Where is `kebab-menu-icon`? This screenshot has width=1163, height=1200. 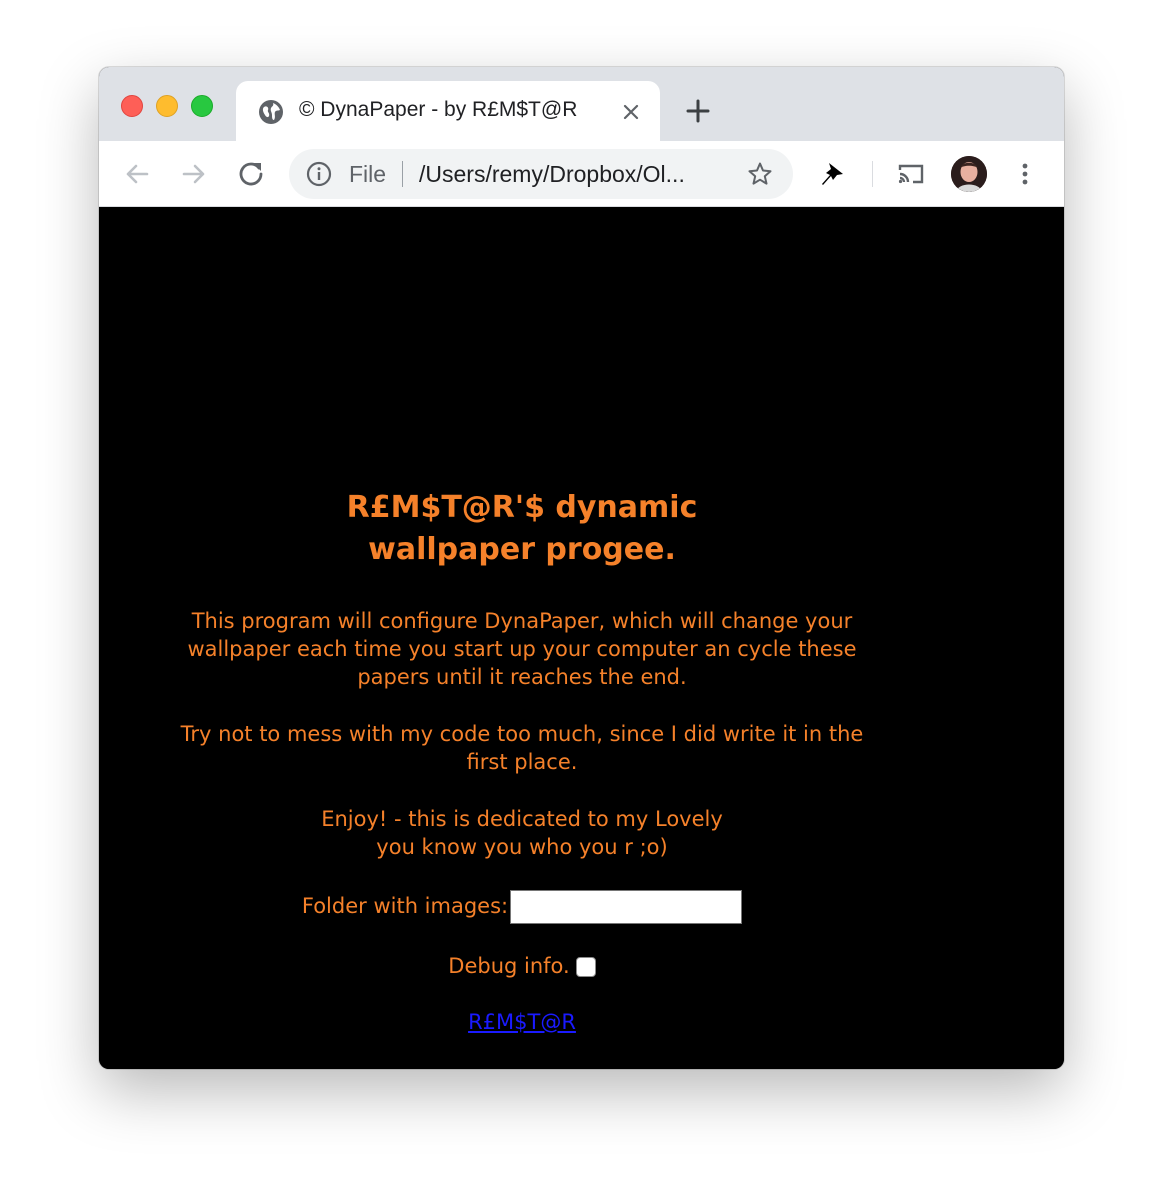
kebab-menu-icon is located at coordinates (1025, 174).